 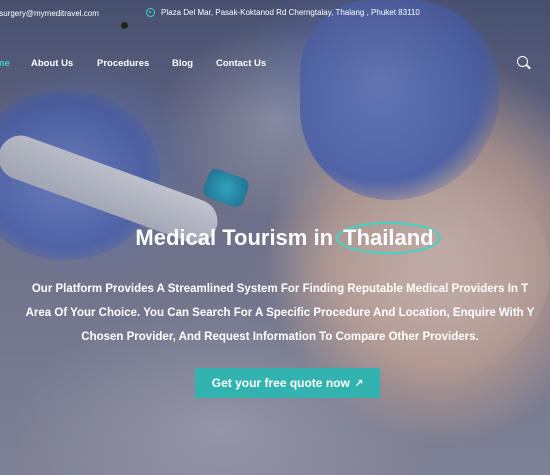 What do you see at coordinates (275, 64) in the screenshot?
I see `main-navigation: me About Us Procedures Blog Contact Us` at bounding box center [275, 64].